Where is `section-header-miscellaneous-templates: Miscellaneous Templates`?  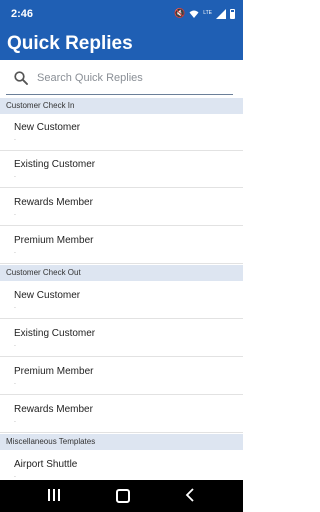 section-header-miscellaneous-templates: Miscellaneous Templates is located at coordinates (121, 442).